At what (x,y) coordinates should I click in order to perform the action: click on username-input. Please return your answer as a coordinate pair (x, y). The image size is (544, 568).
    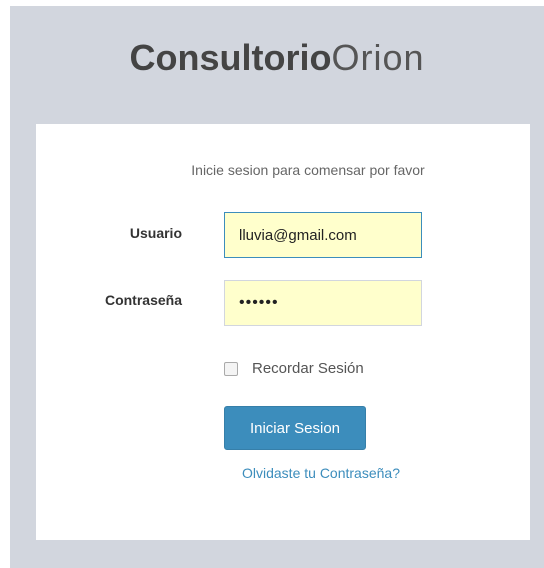
    Looking at the image, I should click on (323, 235).